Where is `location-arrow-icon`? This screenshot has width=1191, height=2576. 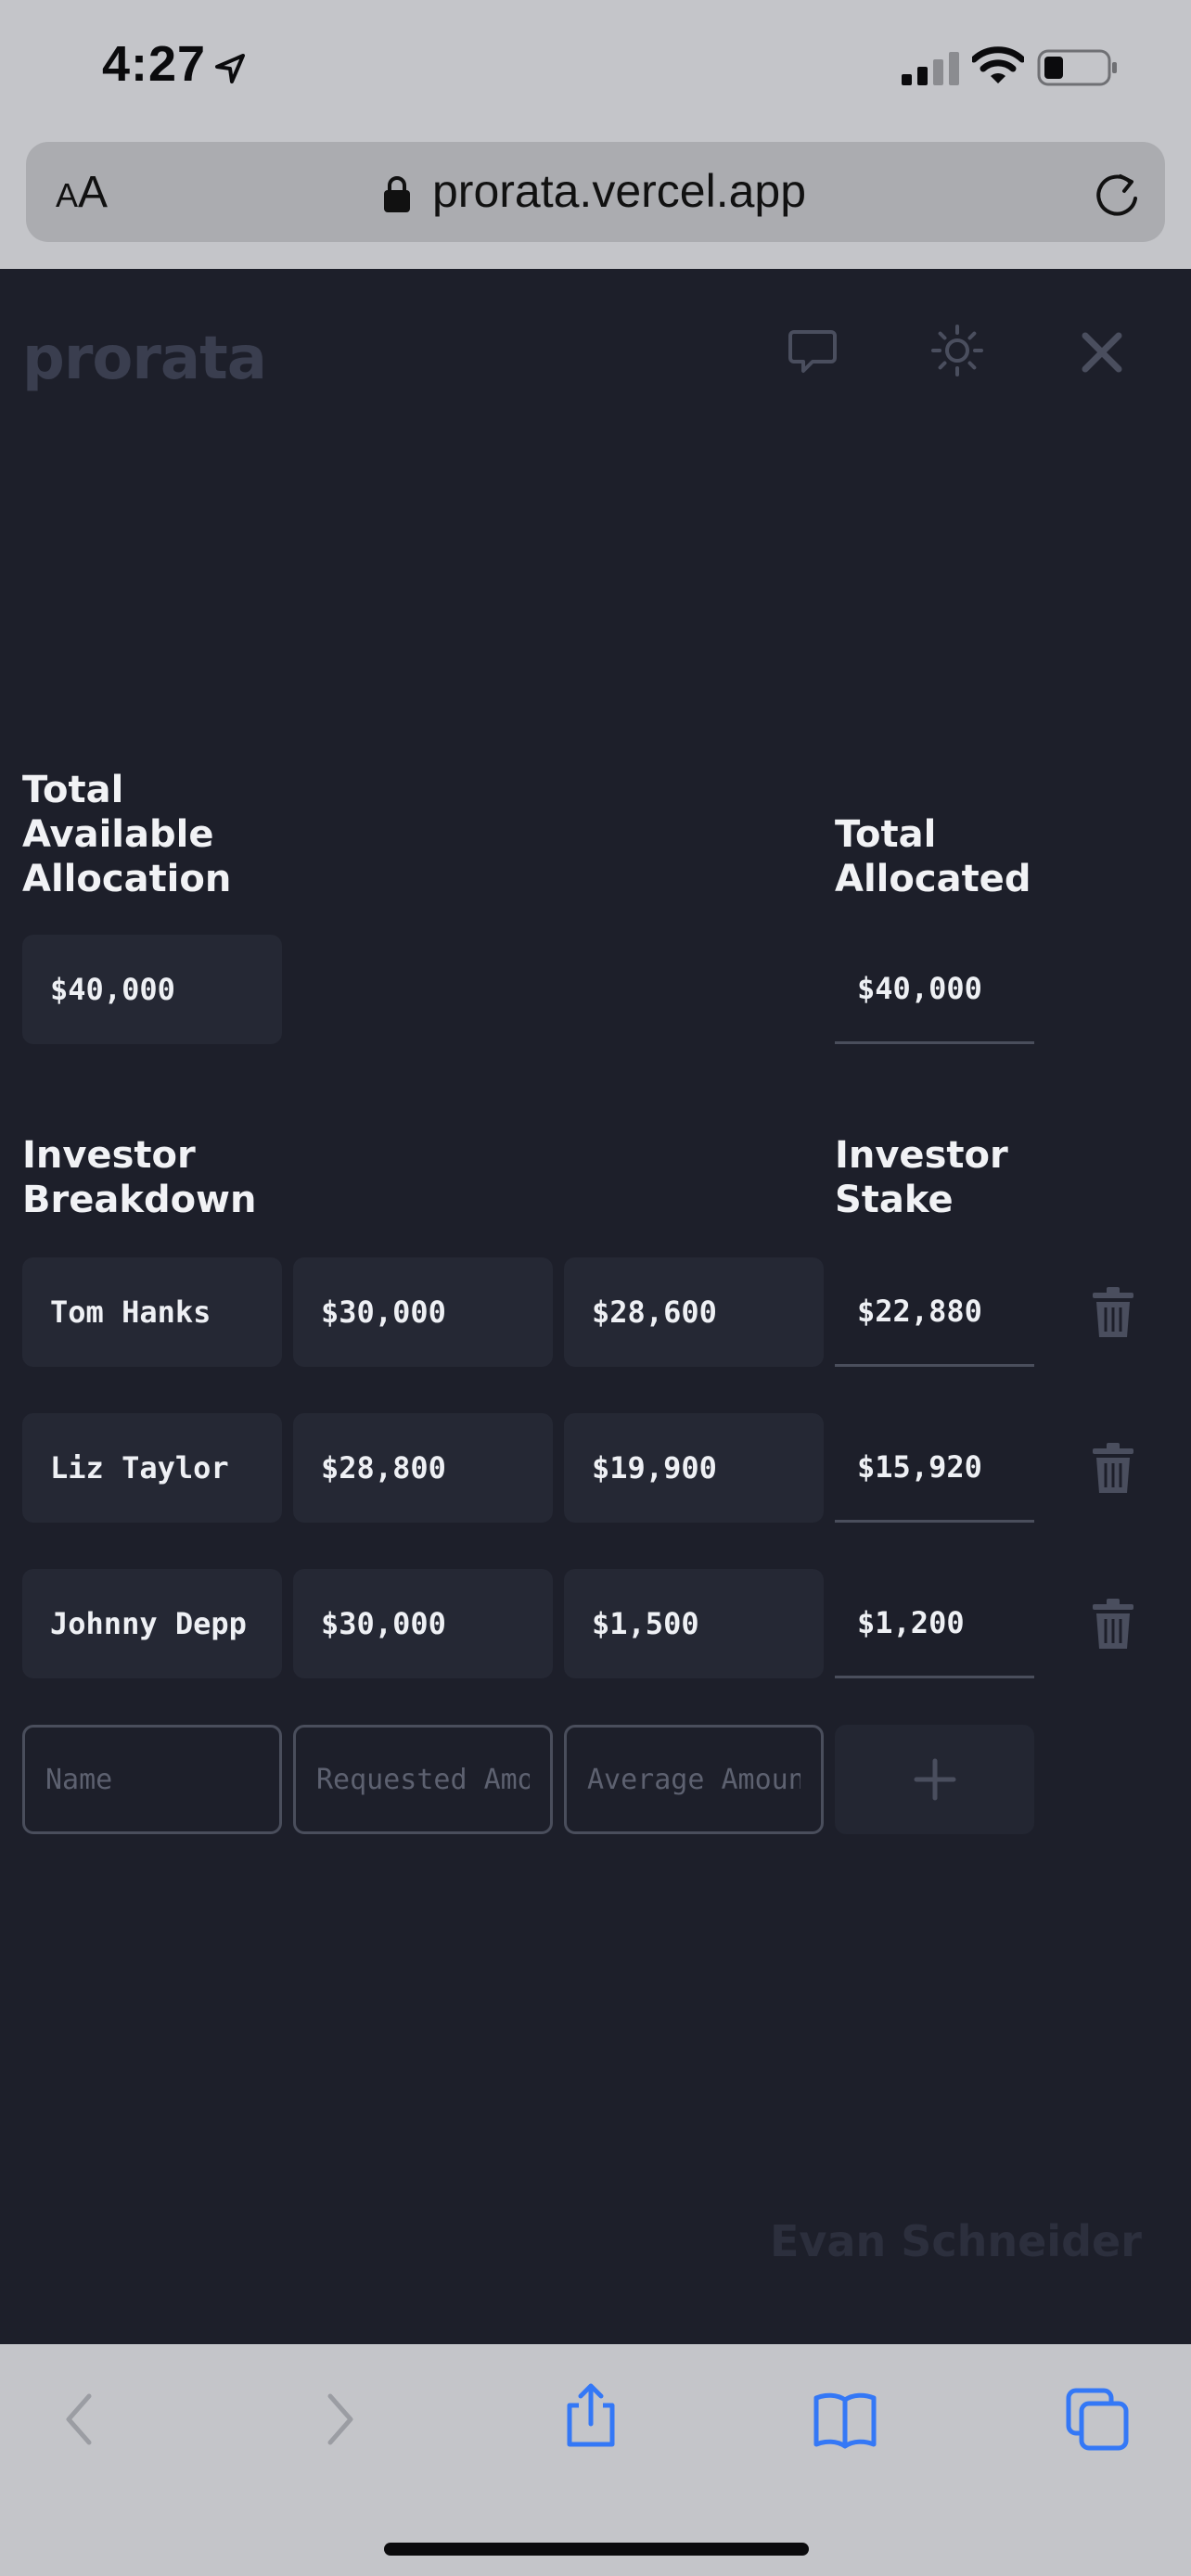
location-arrow-icon is located at coordinates (230, 68).